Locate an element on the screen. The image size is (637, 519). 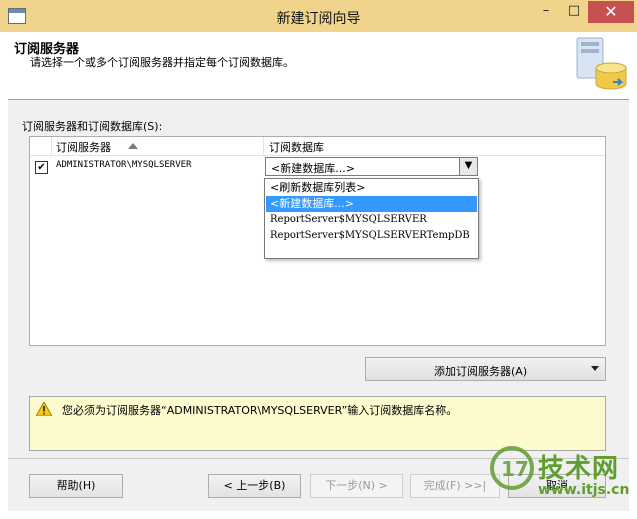
combobox-value: <新建数据库...> is located at coordinates (313, 168).